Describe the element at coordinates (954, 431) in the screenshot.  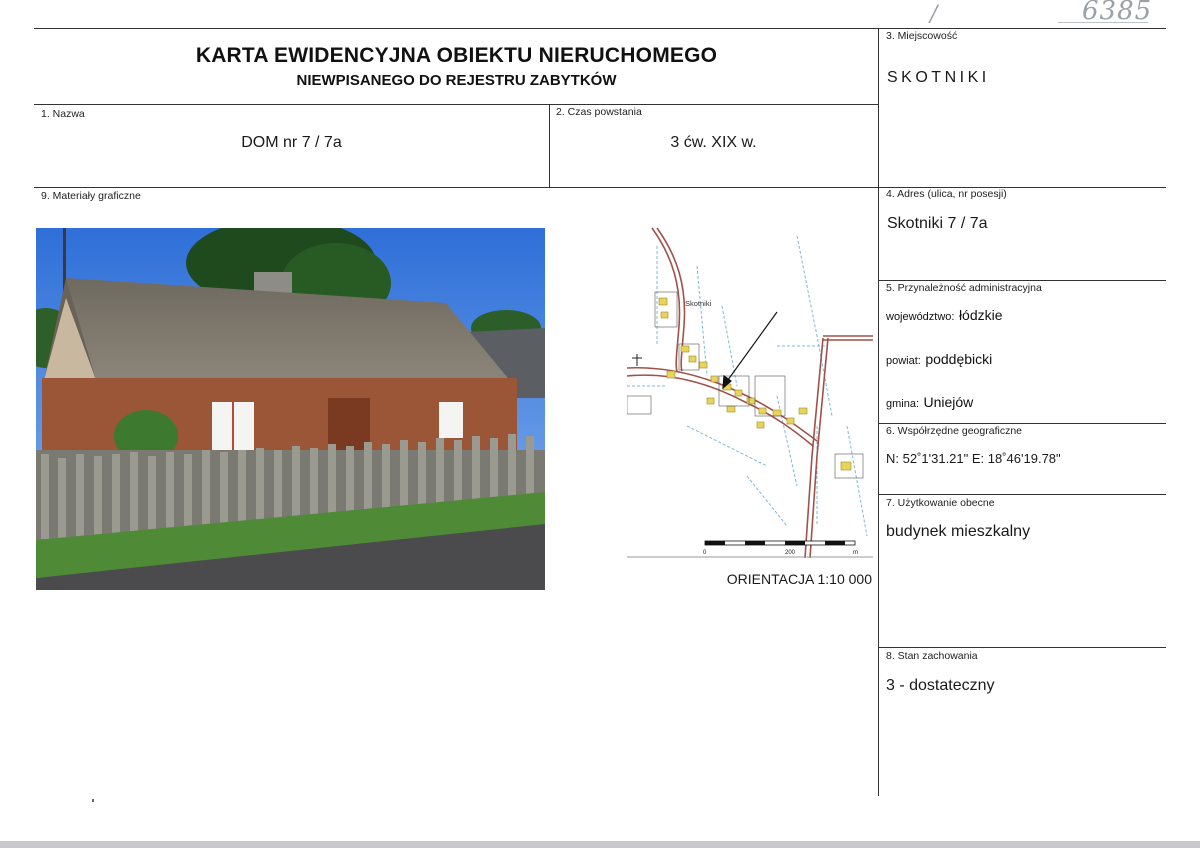
I see `wspolrzedne-label: 6. Współrzędne geograficzne` at that location.